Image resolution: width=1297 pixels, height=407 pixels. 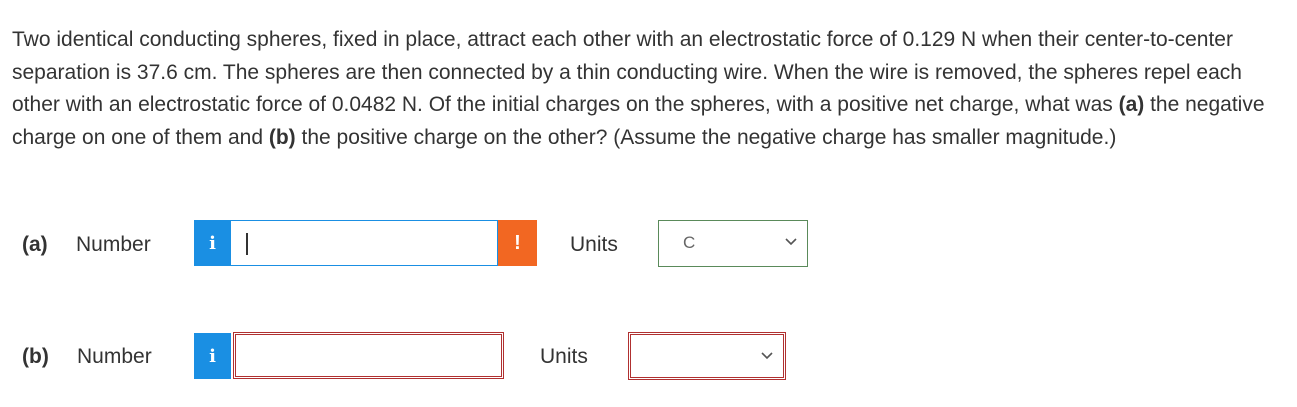 I want to click on part-a-number-label: Number, so click(x=113, y=244).